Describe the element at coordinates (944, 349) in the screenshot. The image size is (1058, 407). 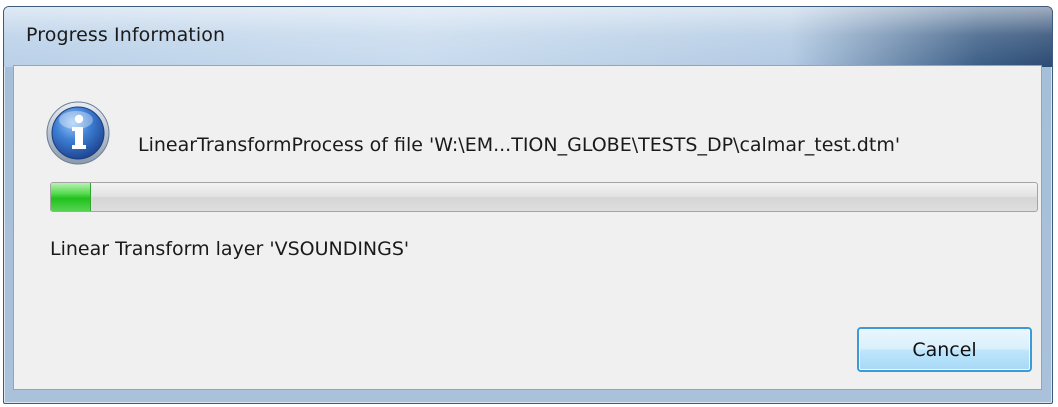
I see `cancel-button: Cancel` at that location.